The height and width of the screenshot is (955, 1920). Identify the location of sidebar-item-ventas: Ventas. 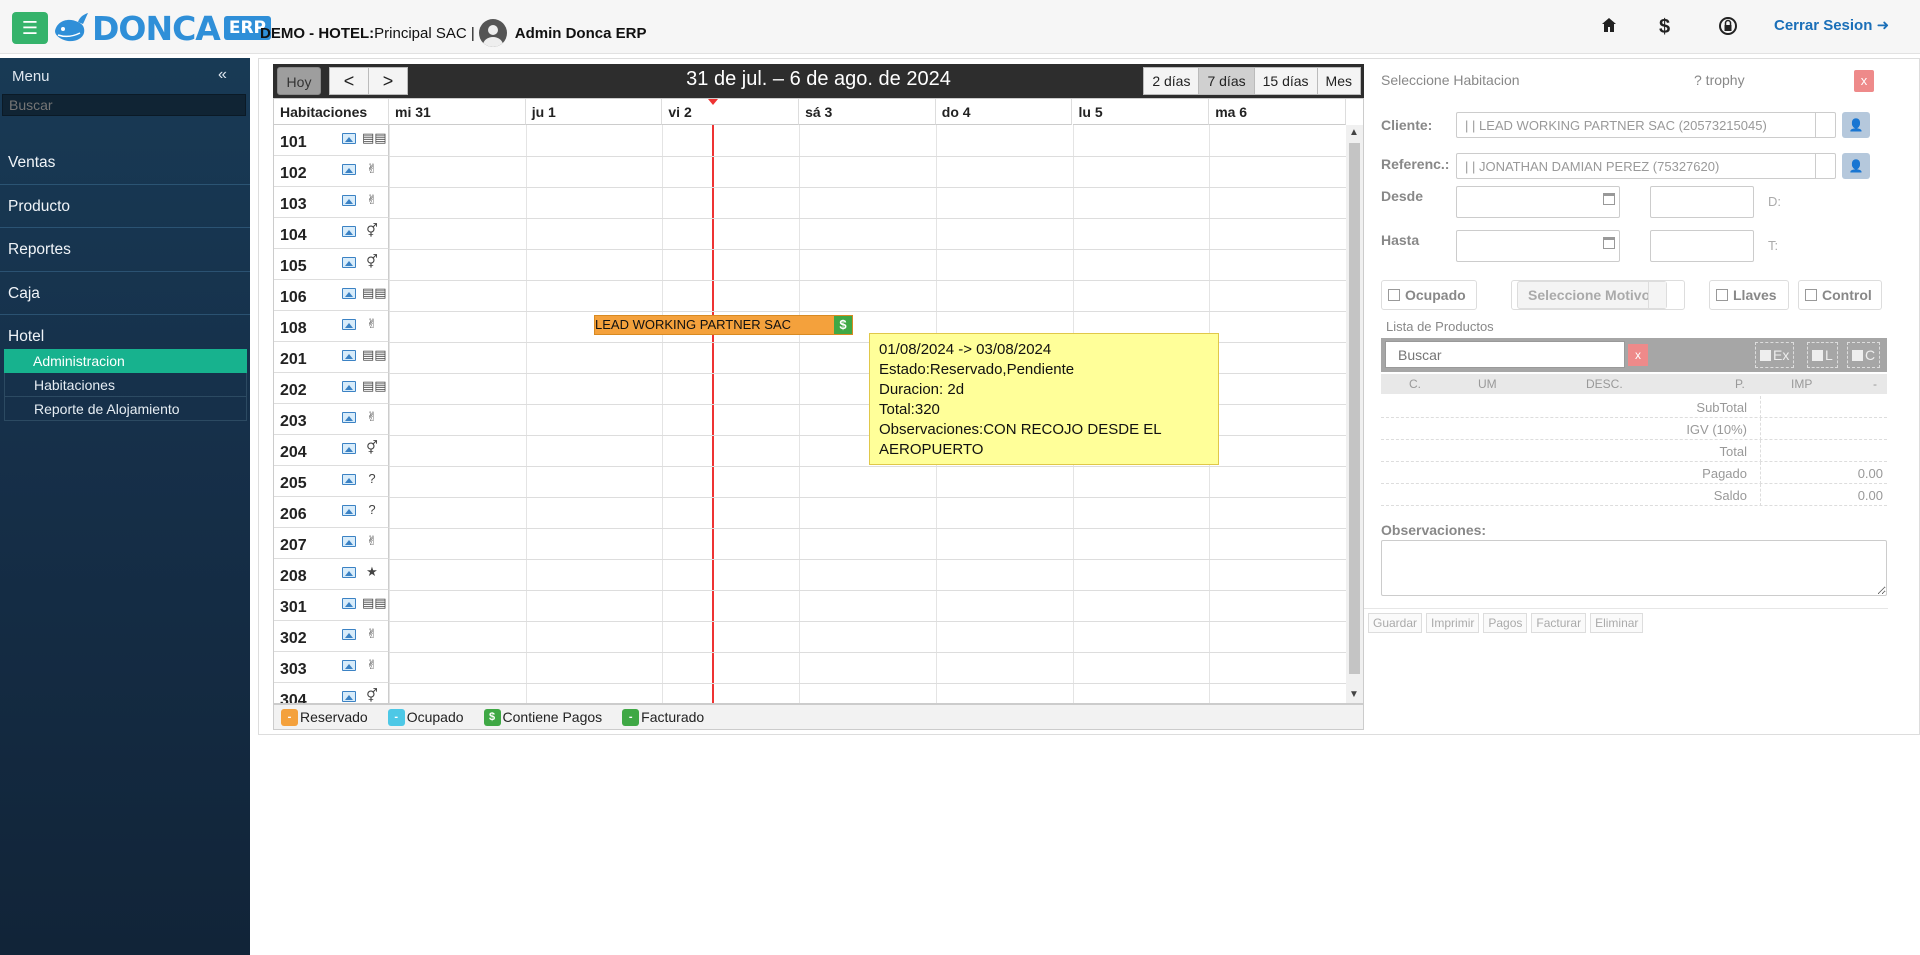
(125, 163).